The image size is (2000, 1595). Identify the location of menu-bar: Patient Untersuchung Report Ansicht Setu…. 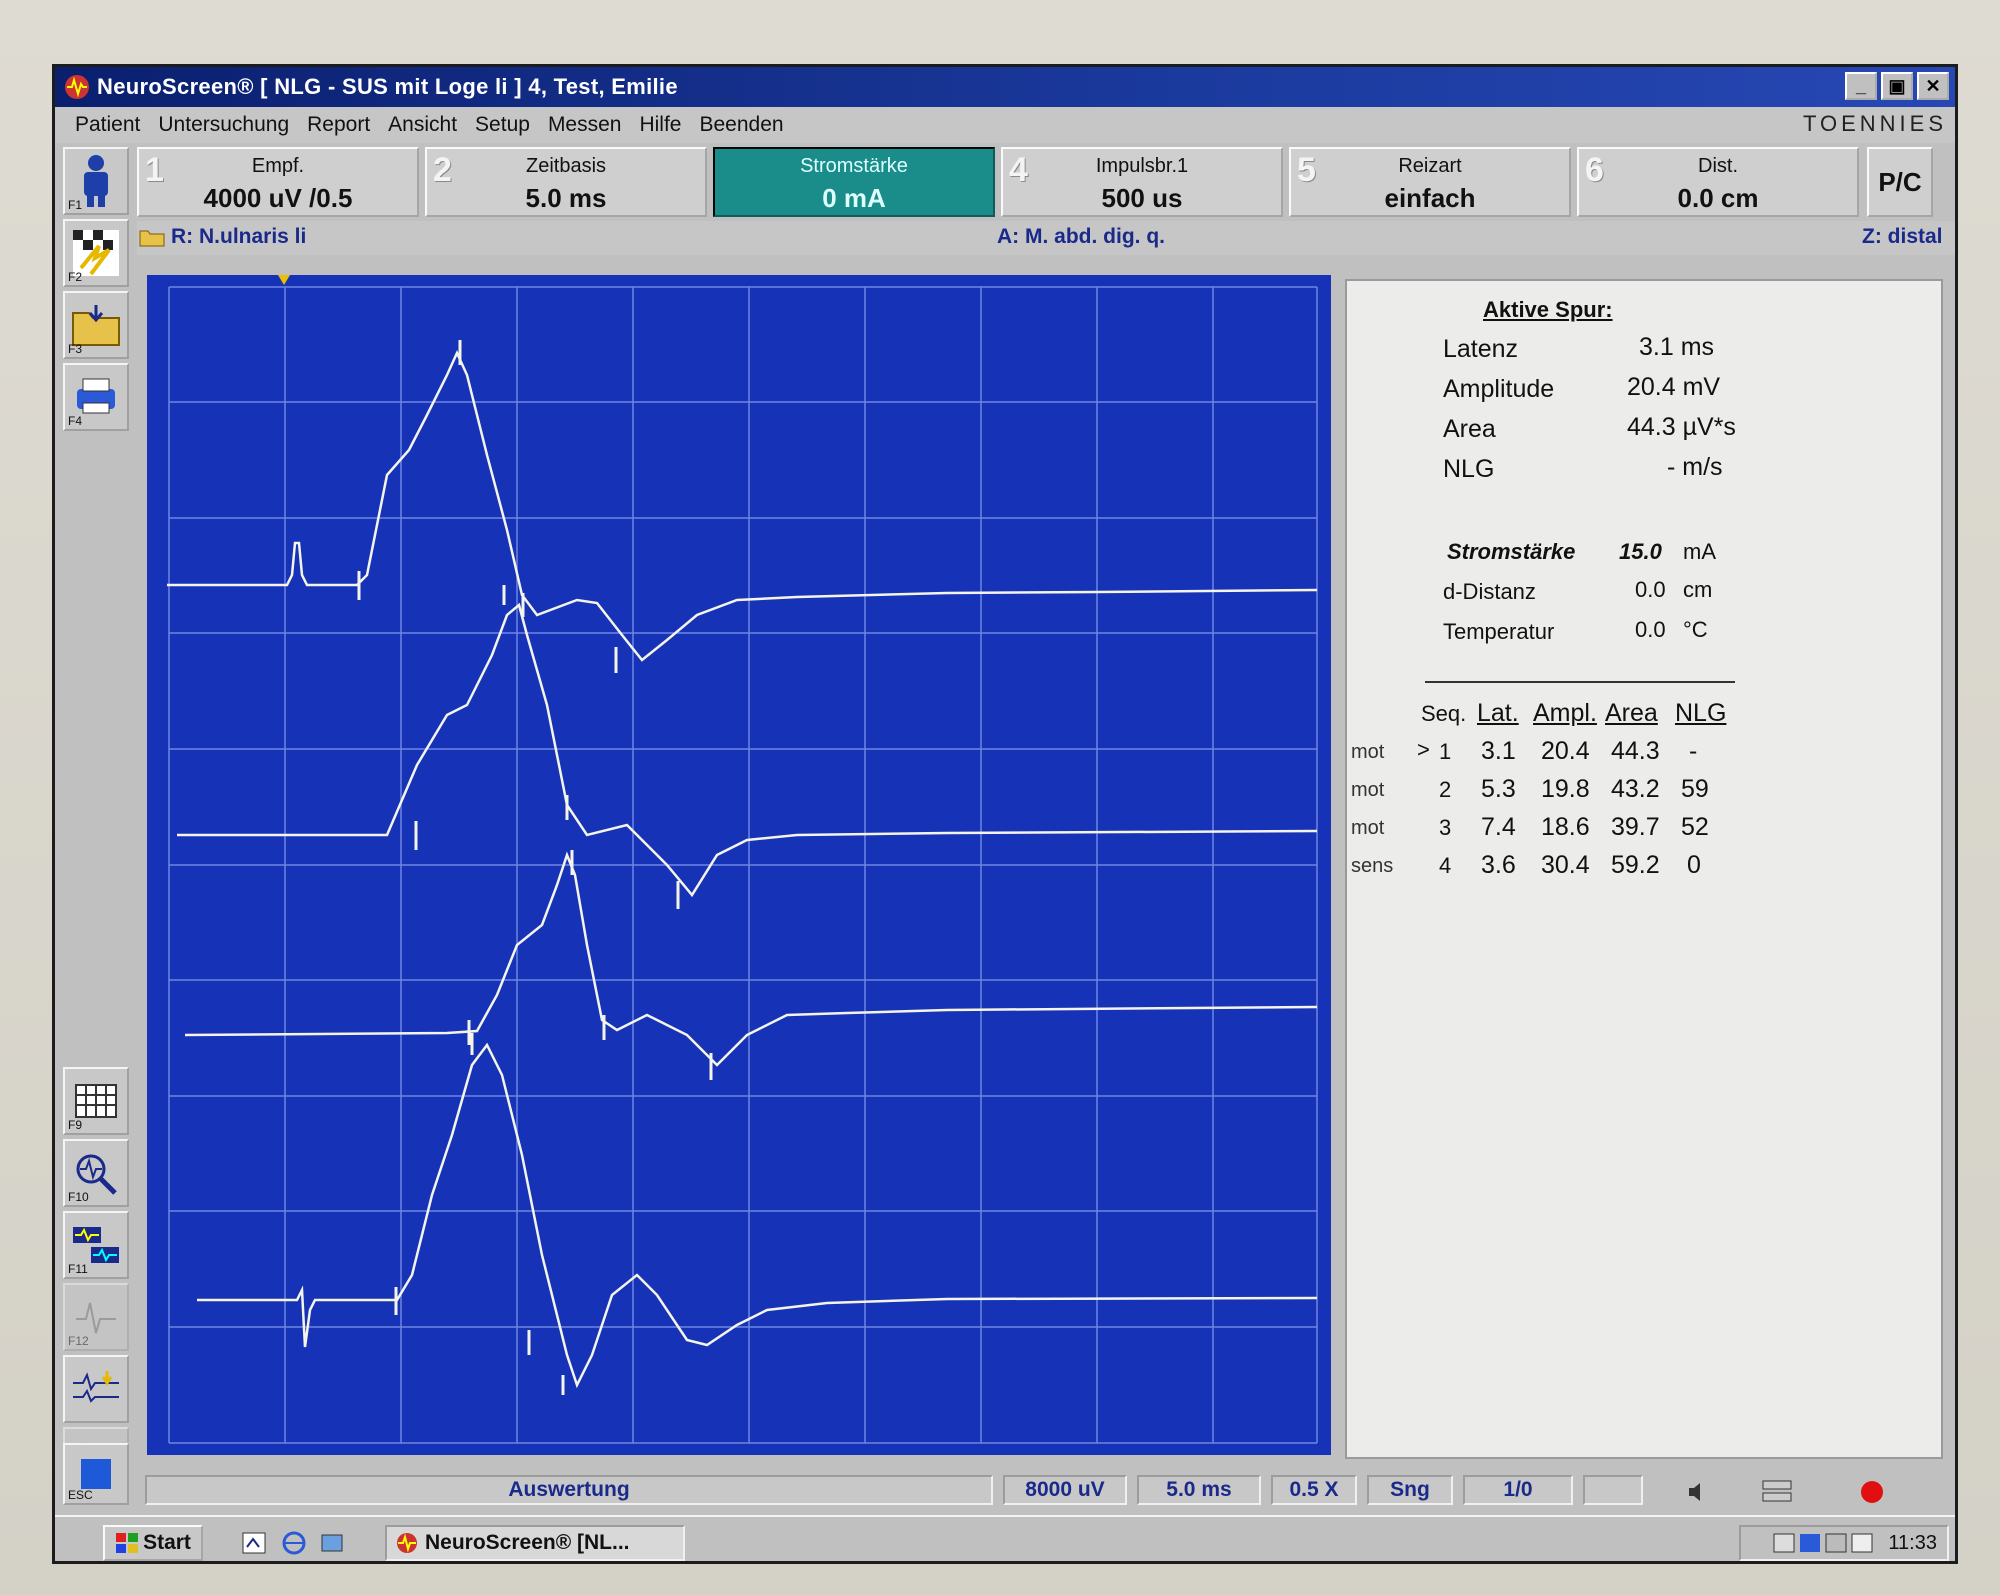
(1005, 125).